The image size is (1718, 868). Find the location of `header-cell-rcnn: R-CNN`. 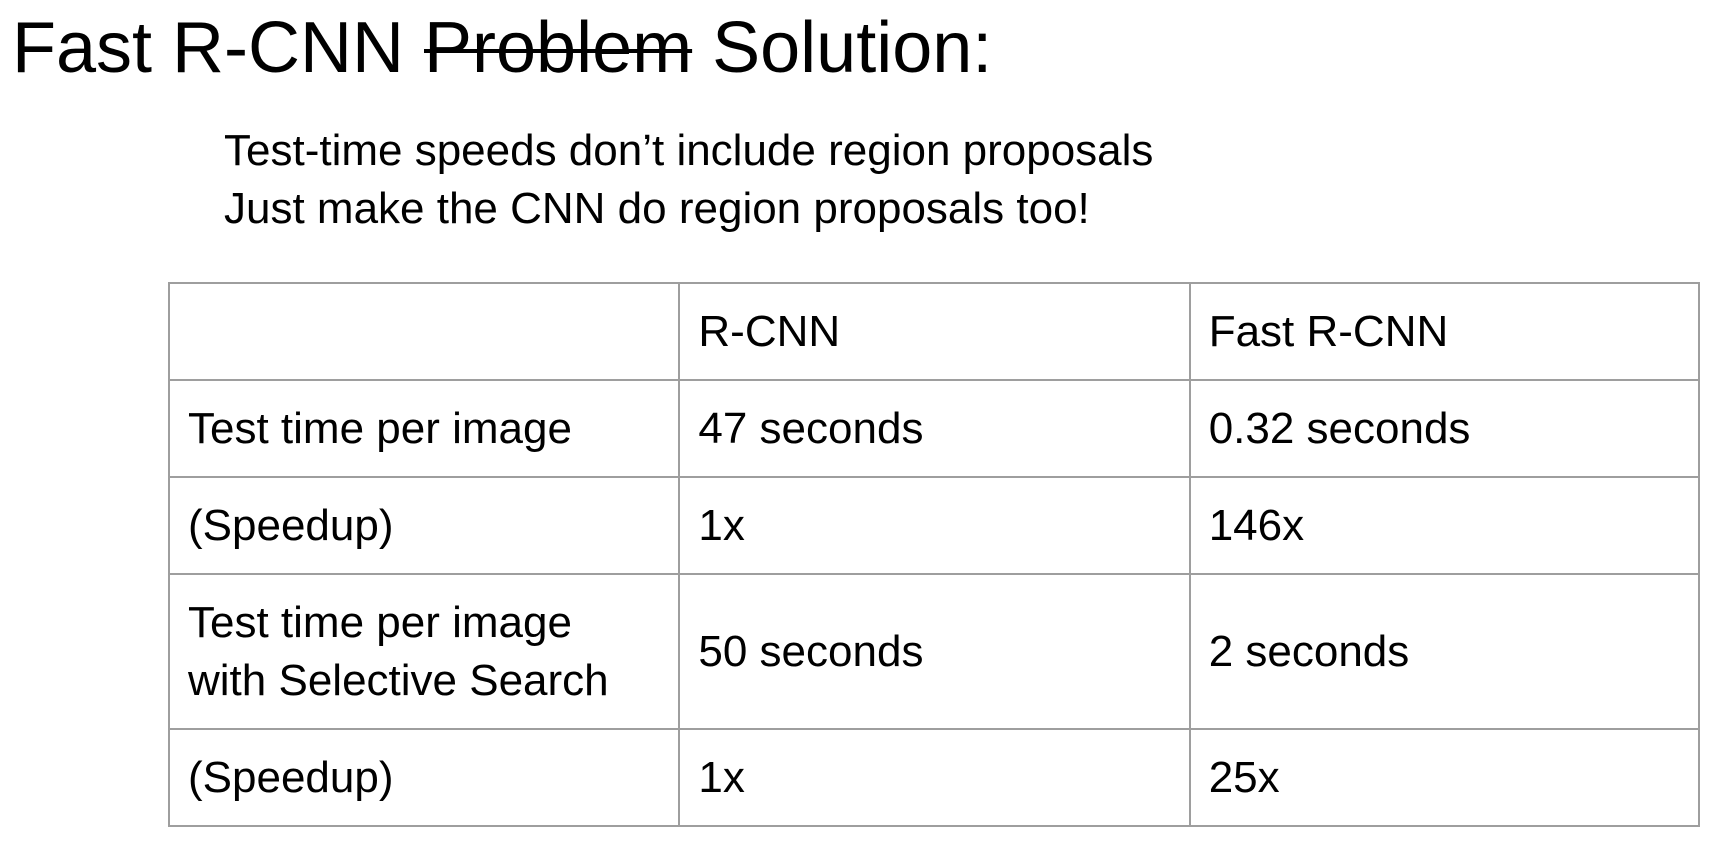

header-cell-rcnn: R-CNN is located at coordinates (934, 331).